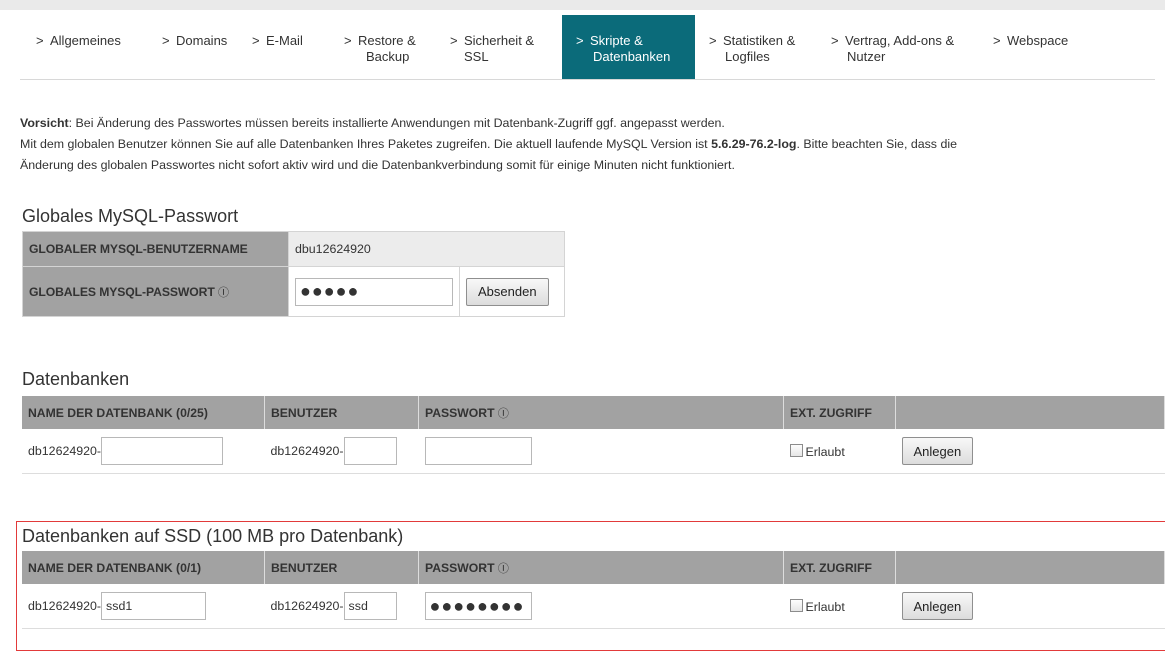  I want to click on mysql-version: 5.6.29-76.2-log, so click(754, 144).